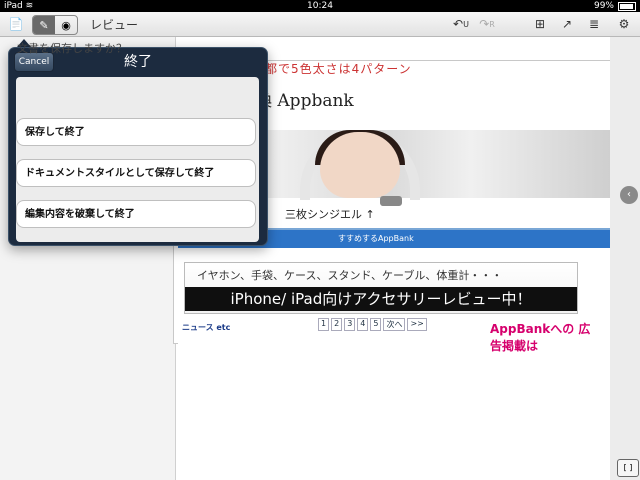 The width and height of the screenshot is (640, 480). I want to click on edit-mode-pencil-icon: ✎, so click(44, 25).